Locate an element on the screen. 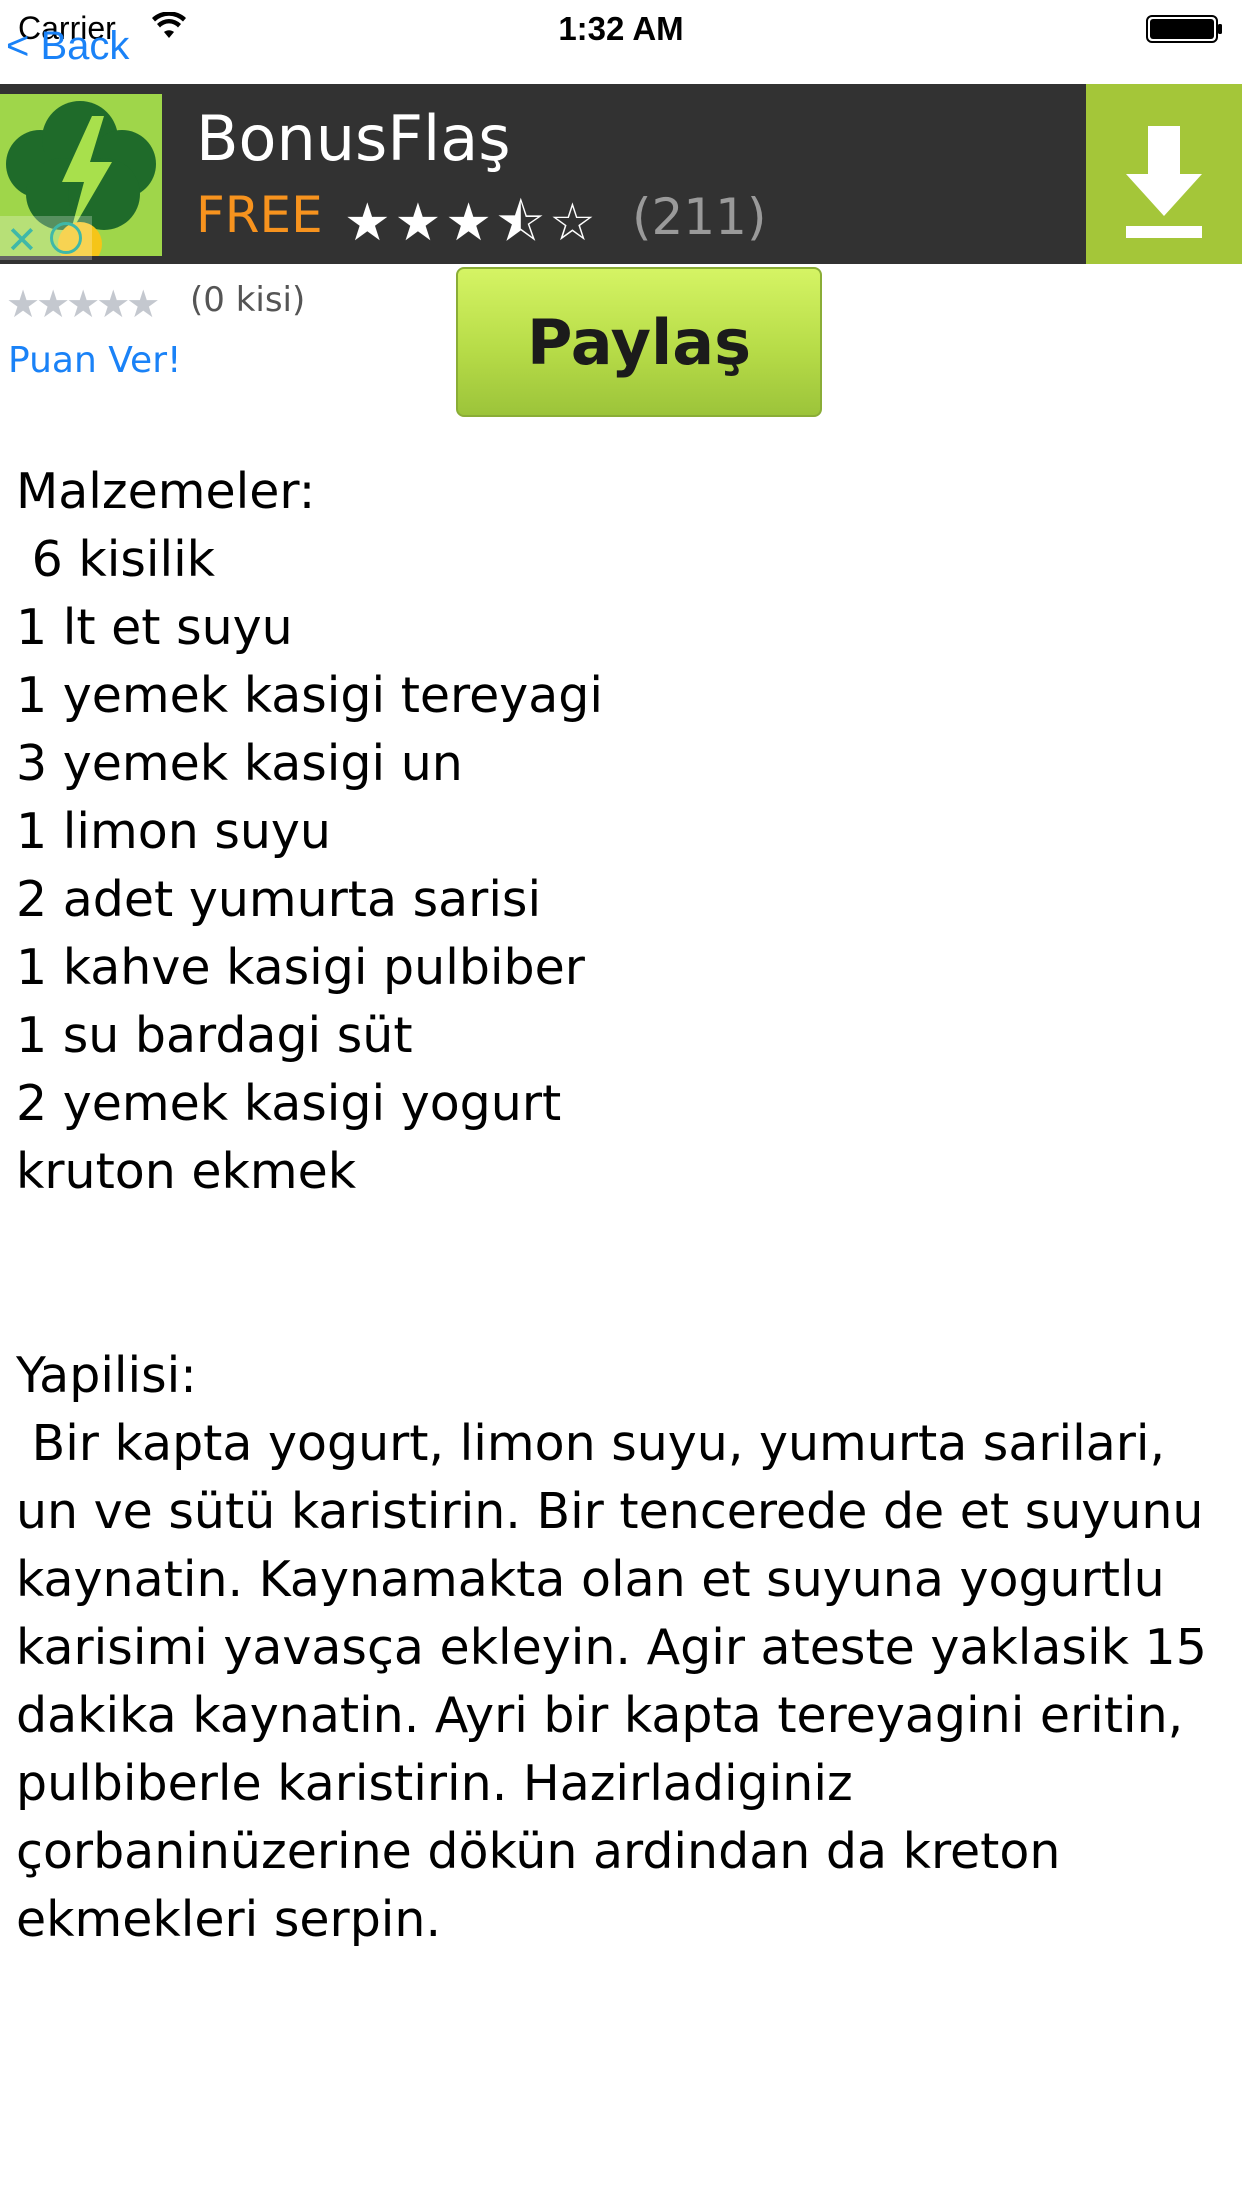  ingredient-item: 1 lt et suyu is located at coordinates (154, 627).